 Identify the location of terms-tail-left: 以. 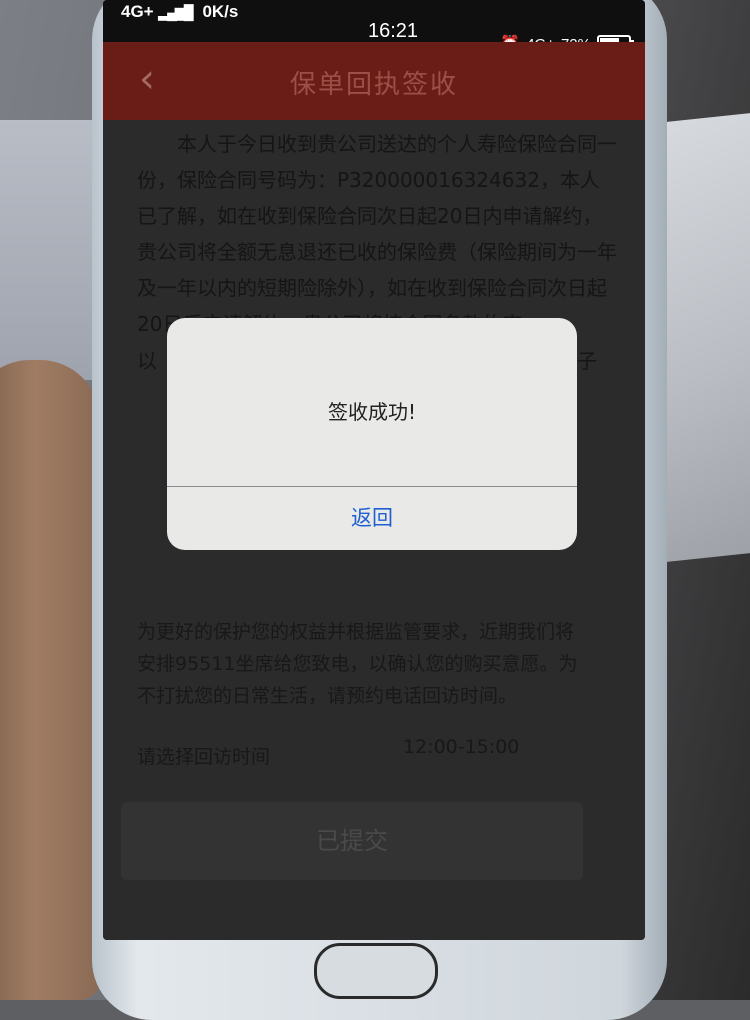
(147, 361).